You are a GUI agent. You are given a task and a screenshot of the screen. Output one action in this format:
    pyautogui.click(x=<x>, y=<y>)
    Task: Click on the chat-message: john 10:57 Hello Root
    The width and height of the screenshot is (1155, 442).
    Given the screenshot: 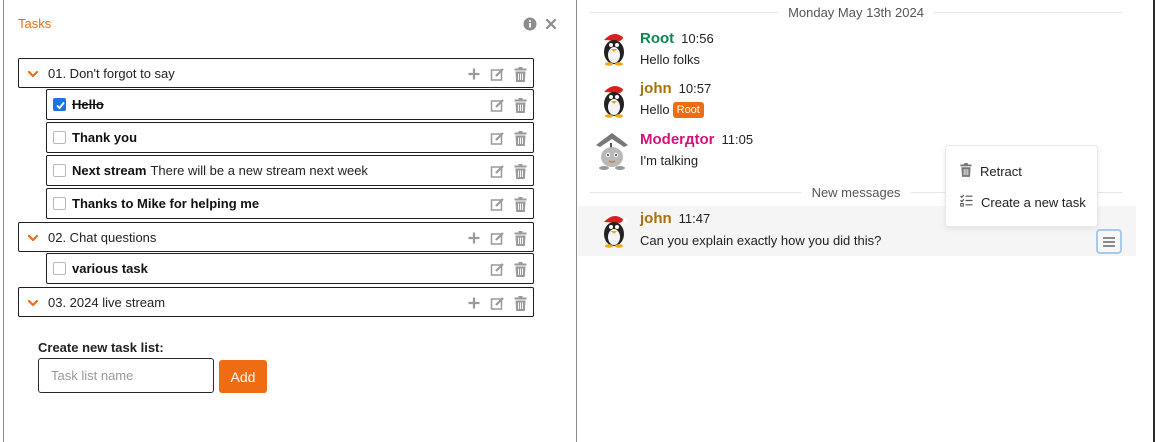 What is the action you would take?
    pyautogui.click(x=857, y=101)
    